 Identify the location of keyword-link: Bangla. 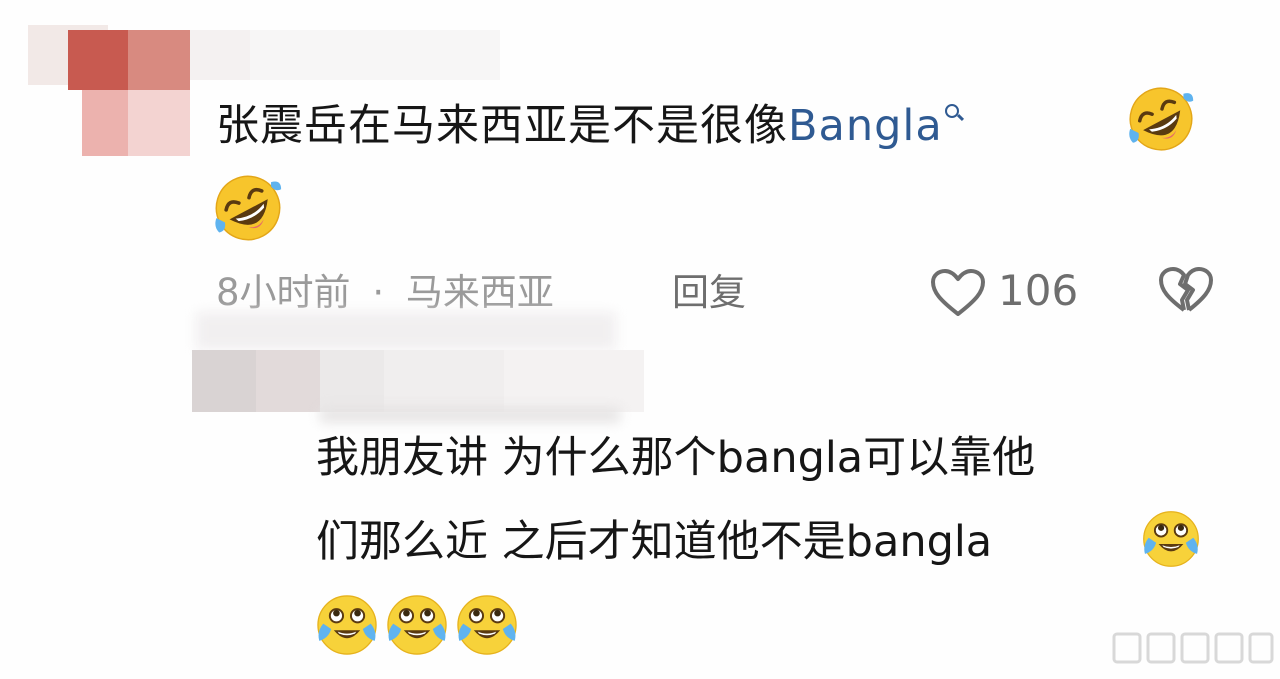
(865, 126).